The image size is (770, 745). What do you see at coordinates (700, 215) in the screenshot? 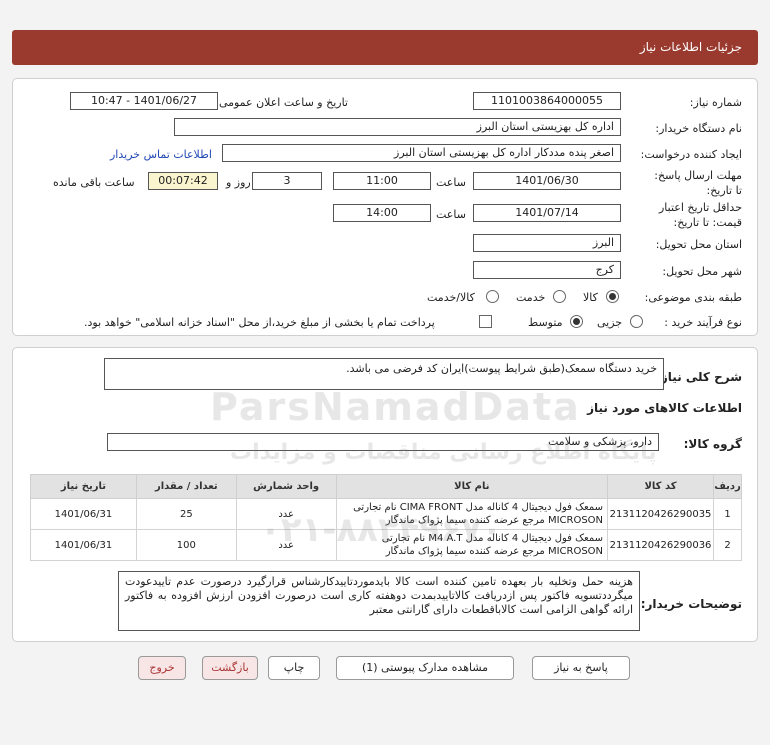
I see `validity-label: حداقل تاریخ اعتبار قیمت: تا تاریخ:` at bounding box center [700, 215].